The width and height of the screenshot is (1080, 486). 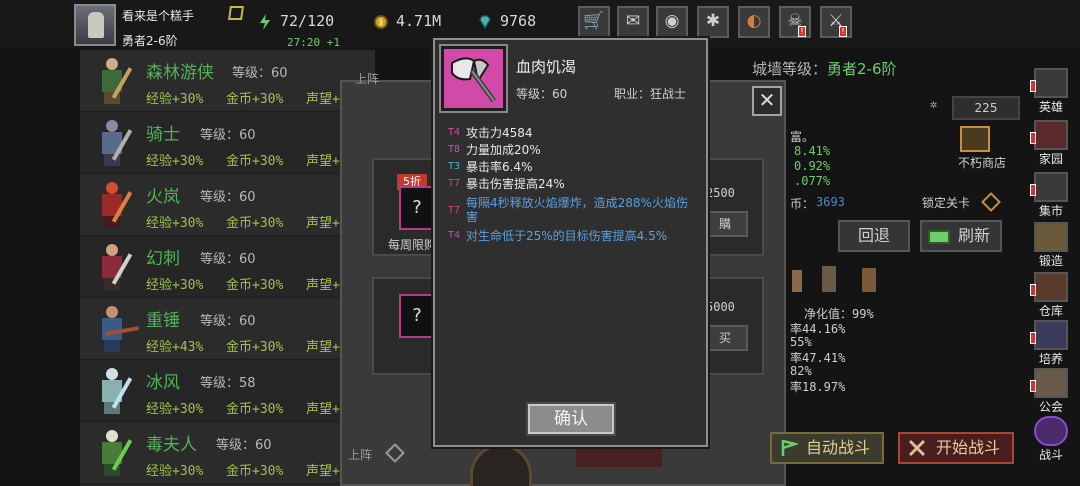 I want to click on start-battle-label: 开始战斗, so click(x=968, y=447).